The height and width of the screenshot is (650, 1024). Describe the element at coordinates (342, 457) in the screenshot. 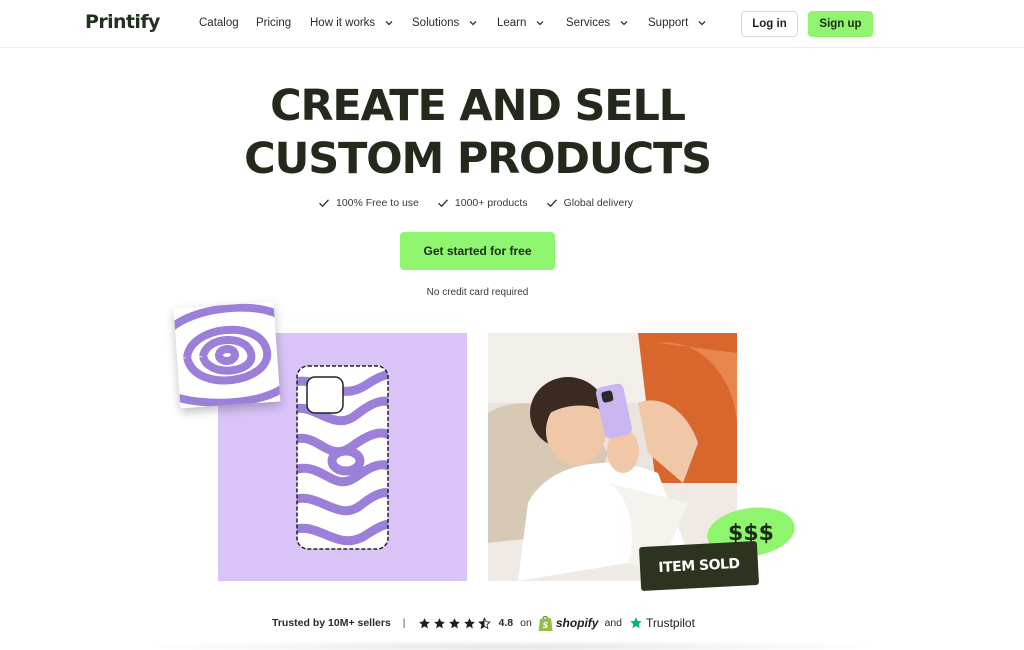

I see `phone-case-mockup` at that location.